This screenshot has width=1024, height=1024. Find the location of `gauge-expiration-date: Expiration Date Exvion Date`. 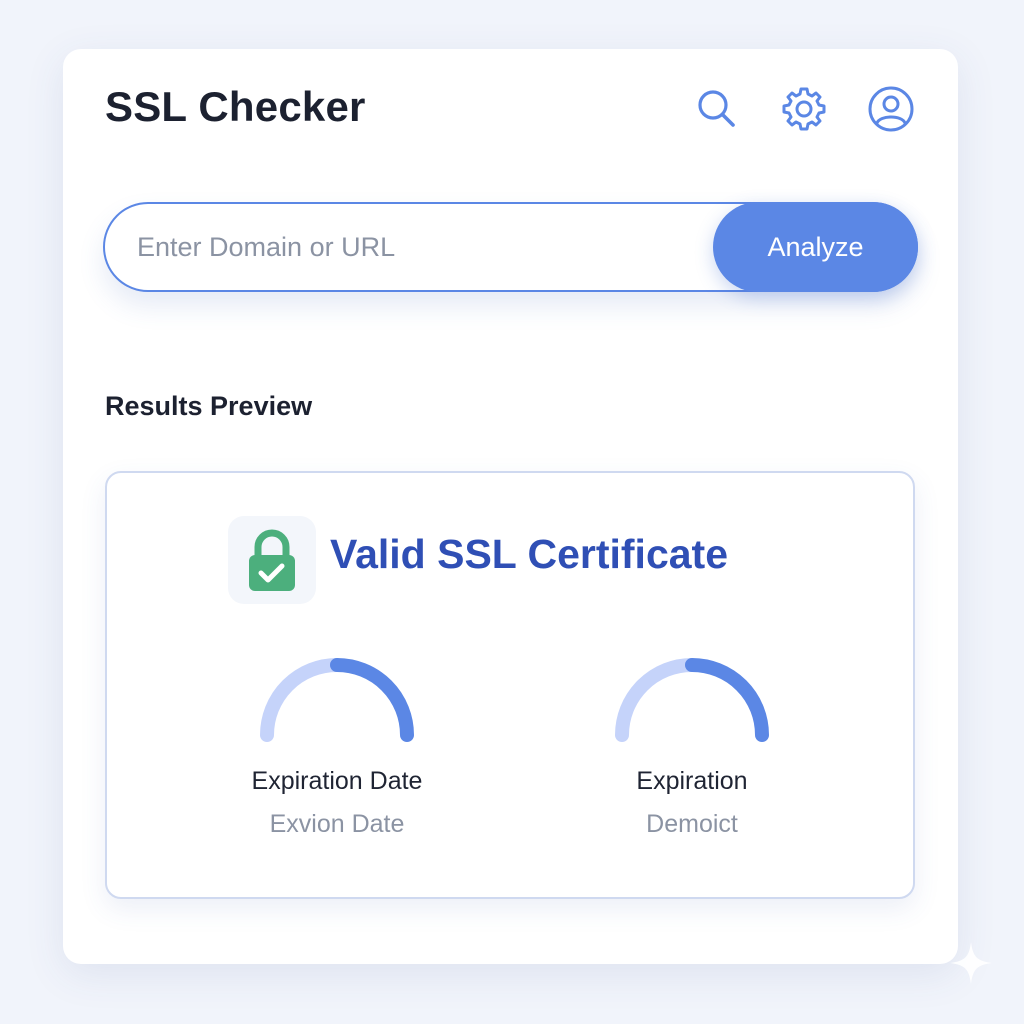

gauge-expiration-date: Expiration Date Exvion Date is located at coordinates (337, 746).